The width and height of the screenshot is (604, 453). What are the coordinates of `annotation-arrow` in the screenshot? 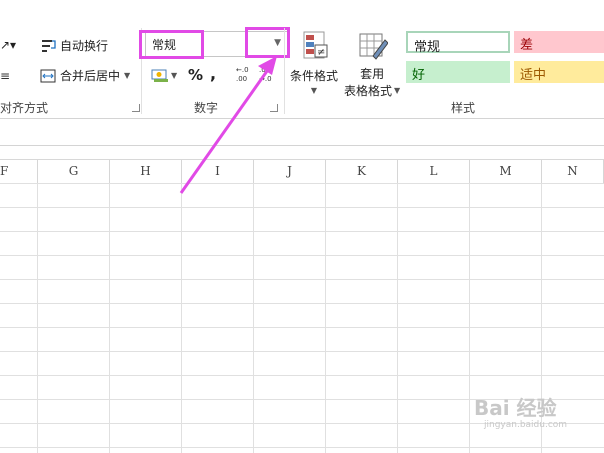 It's located at (228, 125).